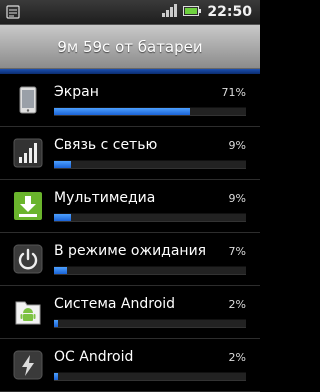 The image size is (320, 392). I want to click on list-item-android-os: ОС Android 2%, so click(130, 365).